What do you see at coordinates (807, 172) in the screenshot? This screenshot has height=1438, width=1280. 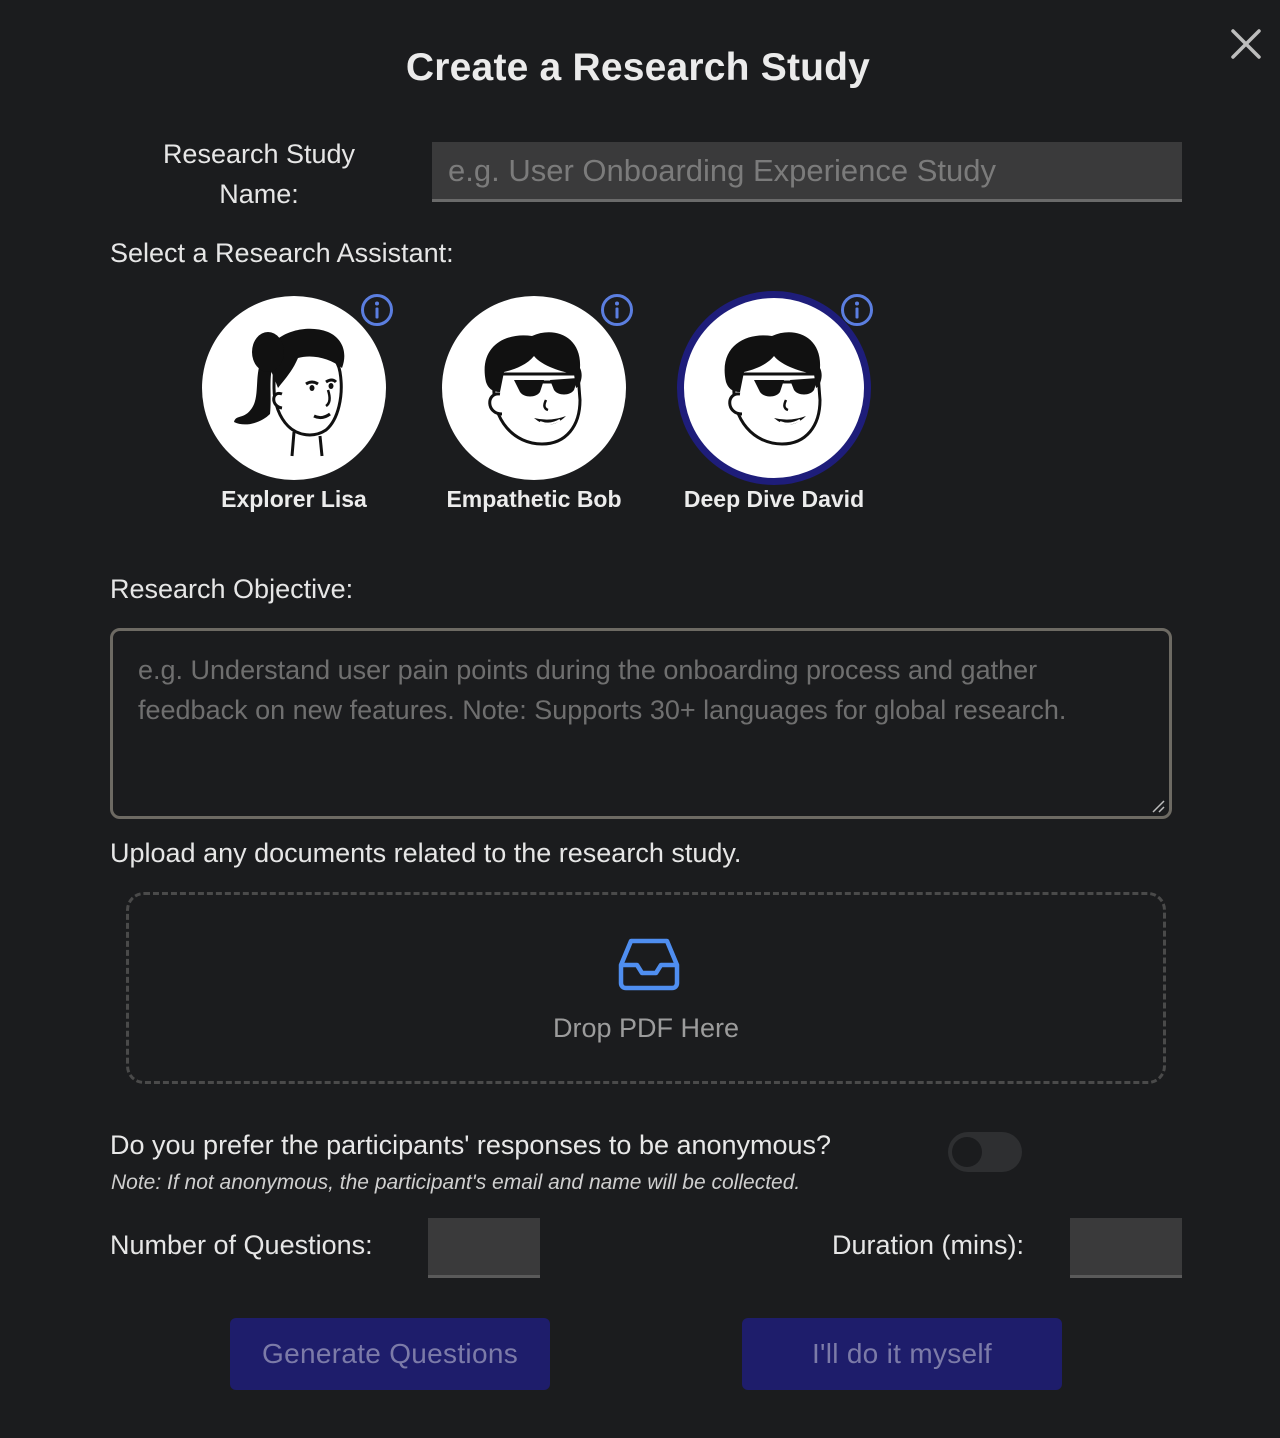 I see `study-name-input` at bounding box center [807, 172].